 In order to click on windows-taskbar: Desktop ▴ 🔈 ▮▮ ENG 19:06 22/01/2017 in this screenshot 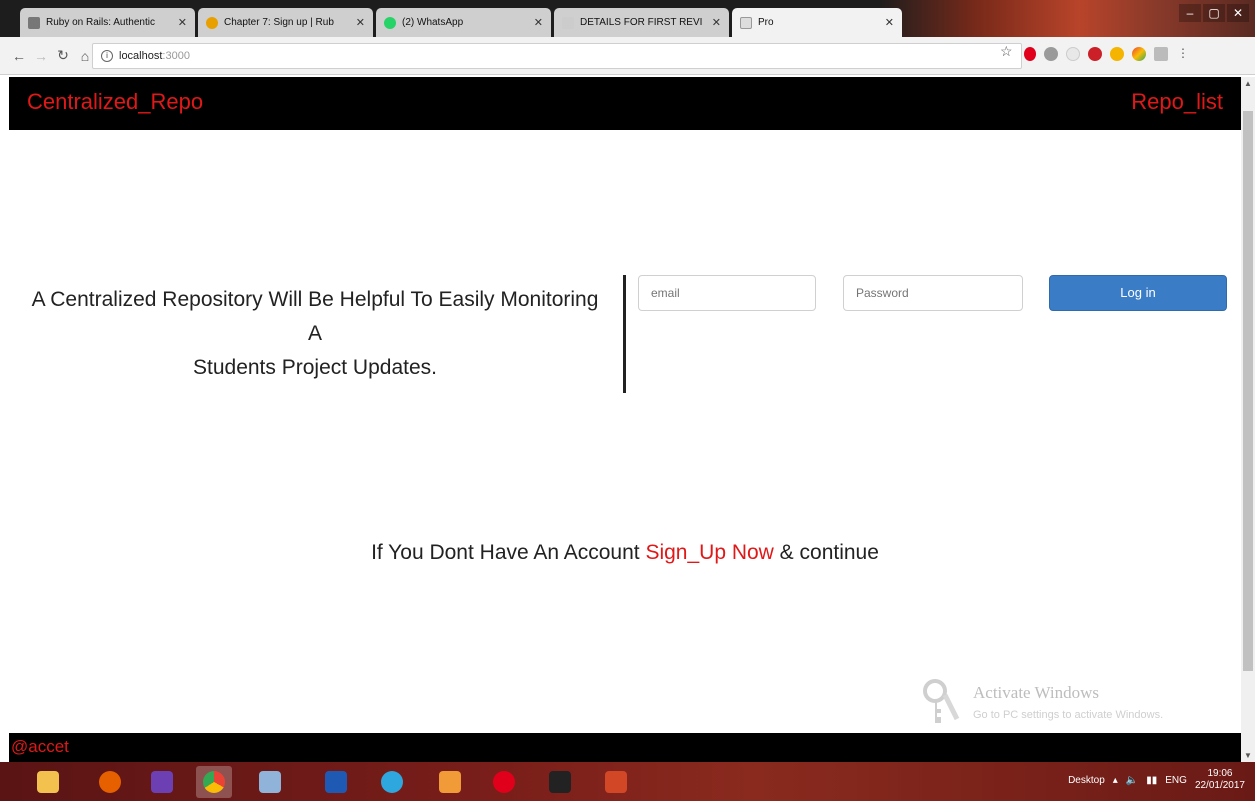, I will do `click(627, 781)`.